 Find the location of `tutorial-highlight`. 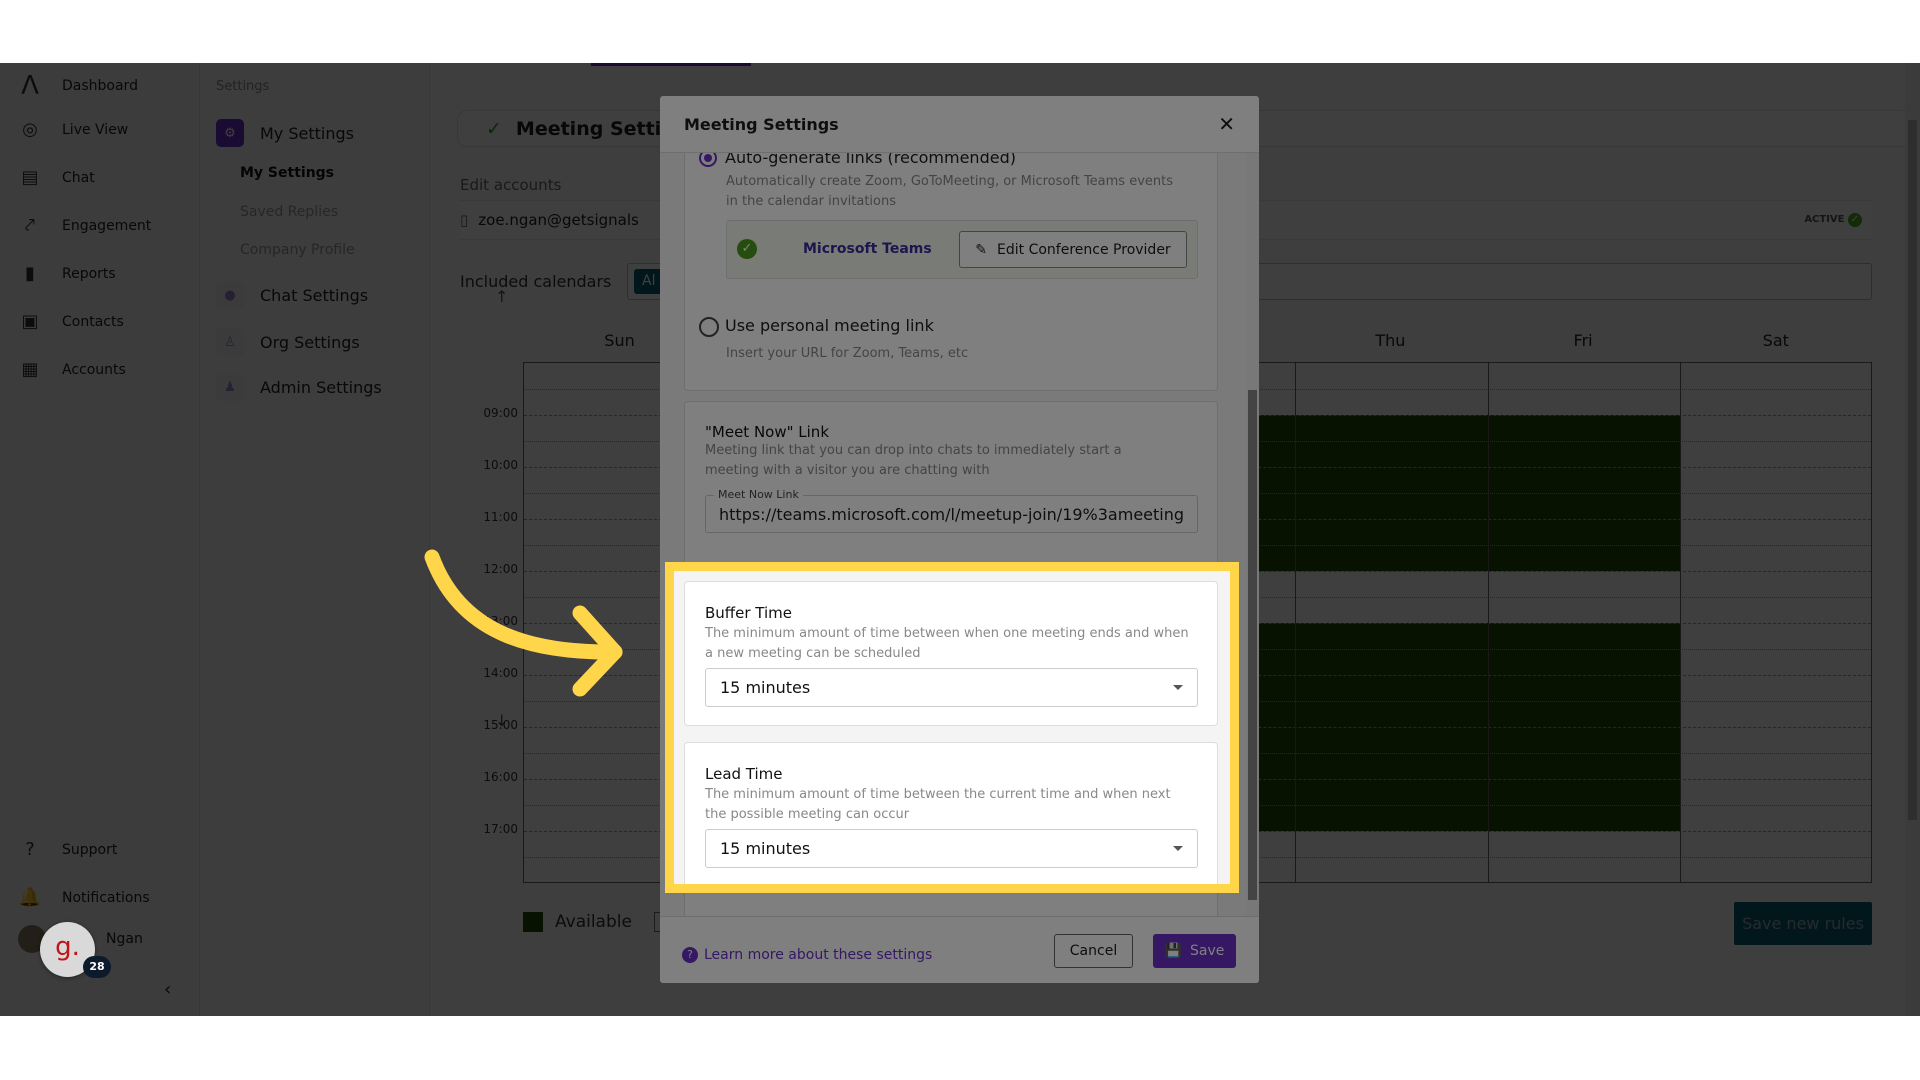

tutorial-highlight is located at coordinates (952, 727).